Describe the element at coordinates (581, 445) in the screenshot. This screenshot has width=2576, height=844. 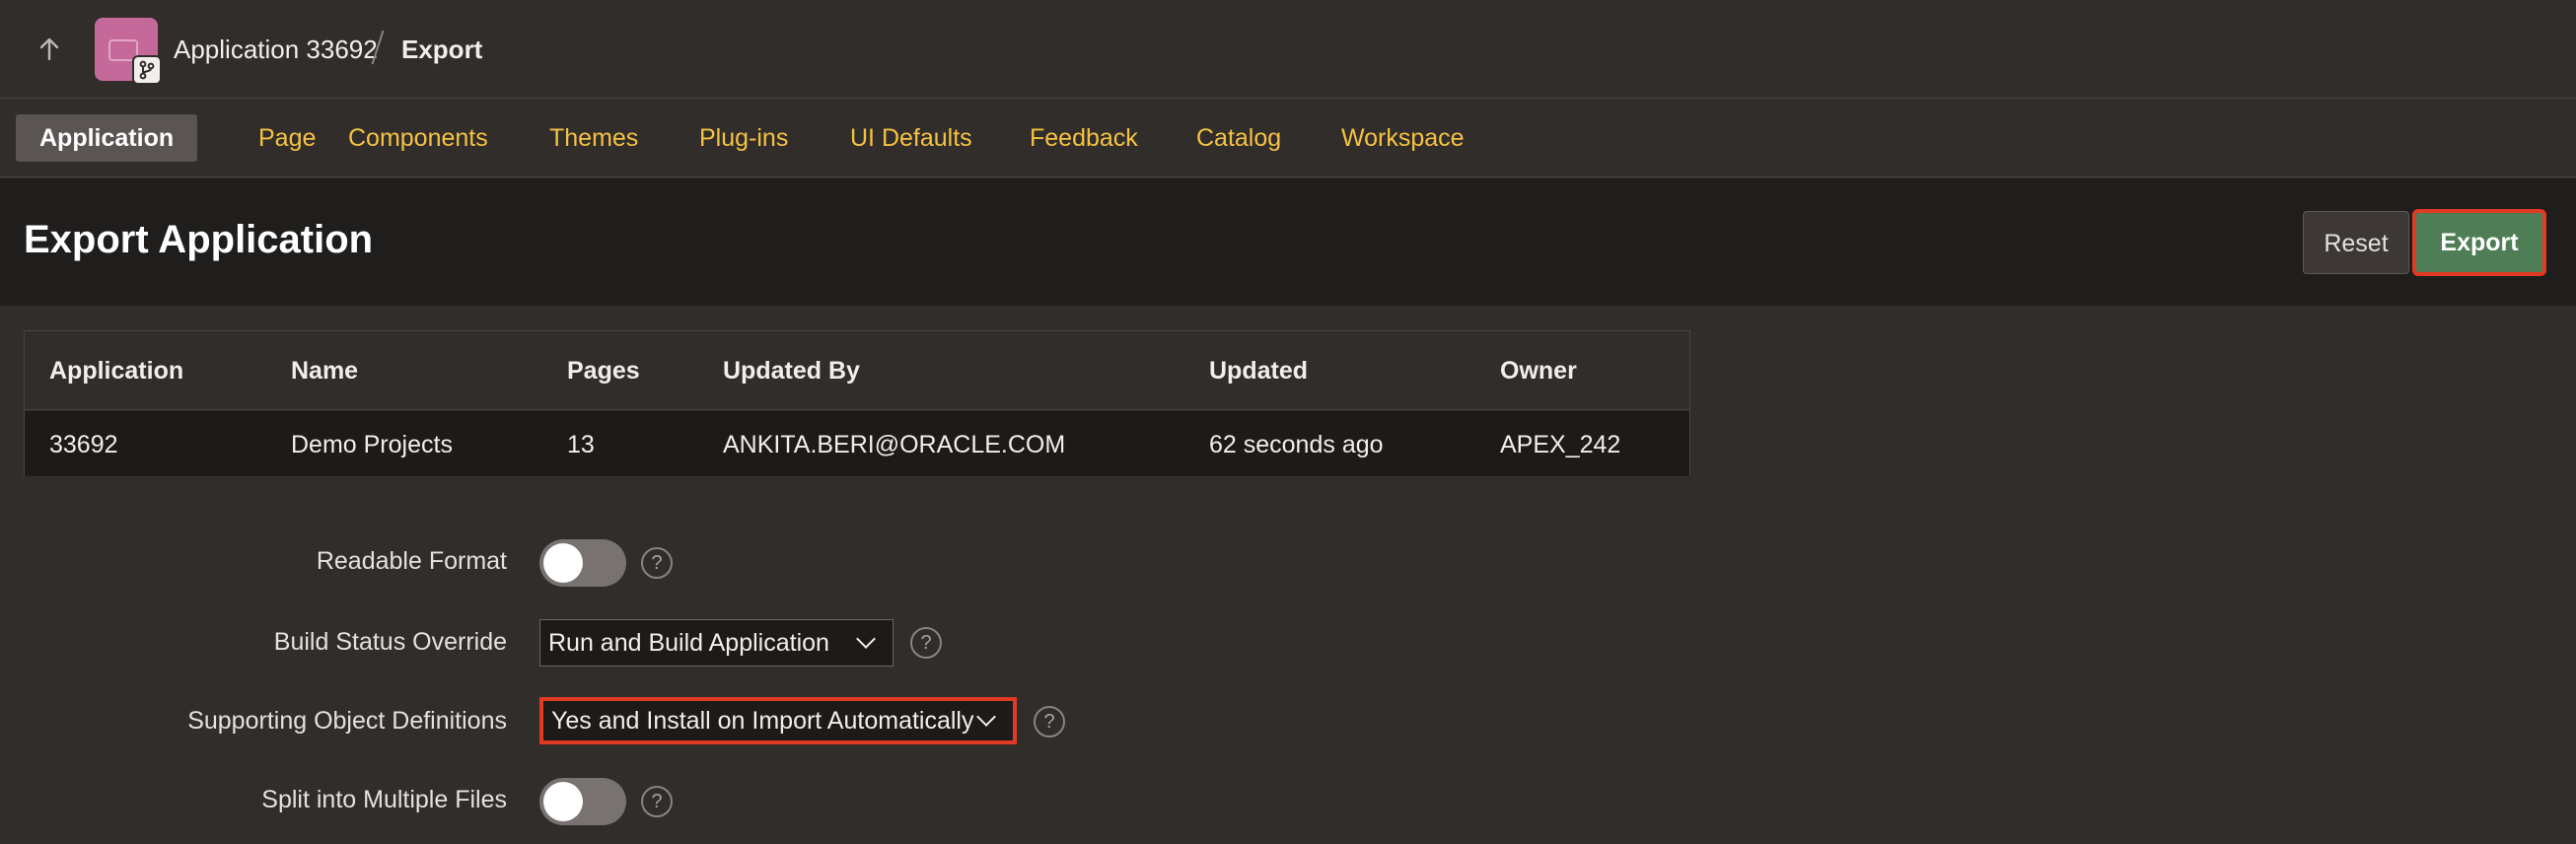
I see `cell-pages: 13` at that location.